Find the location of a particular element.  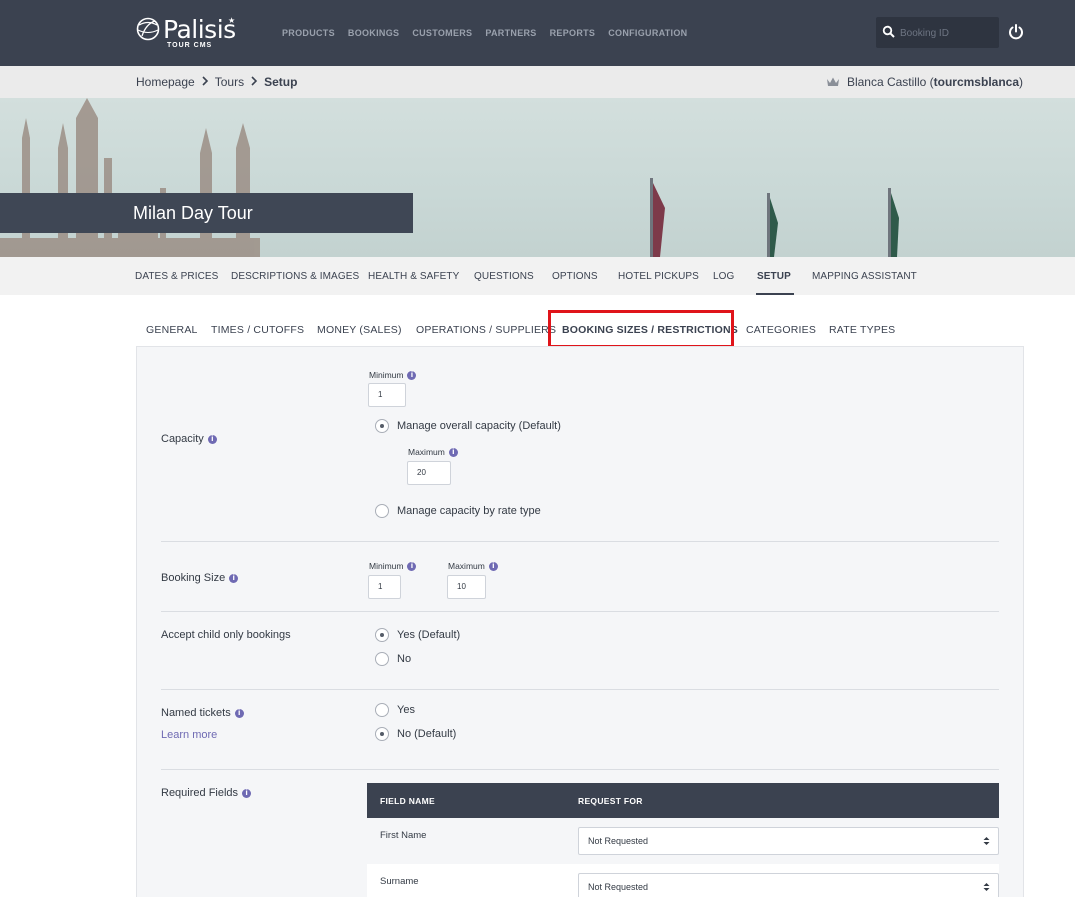

nav-bookings: BOOKINGS is located at coordinates (373, 33).